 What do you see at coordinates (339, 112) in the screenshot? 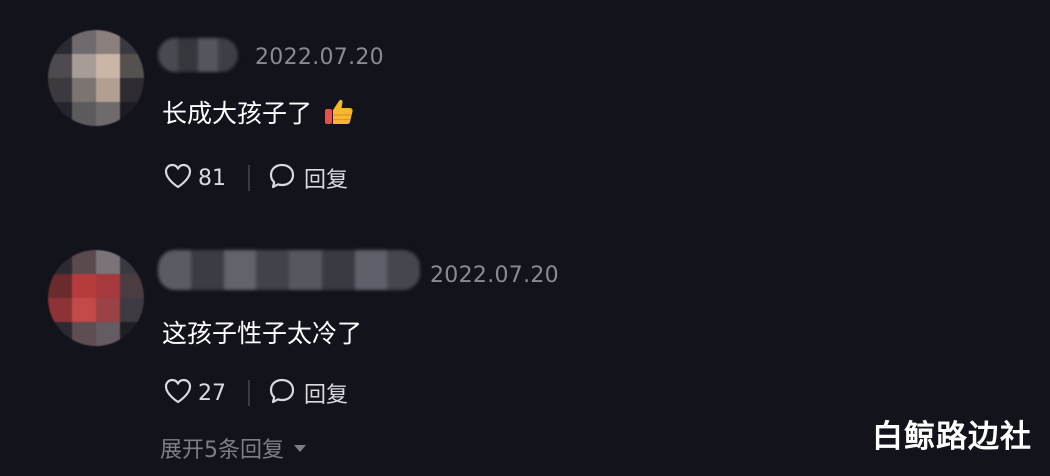
I see `thumbs-up-emoji-icon` at bounding box center [339, 112].